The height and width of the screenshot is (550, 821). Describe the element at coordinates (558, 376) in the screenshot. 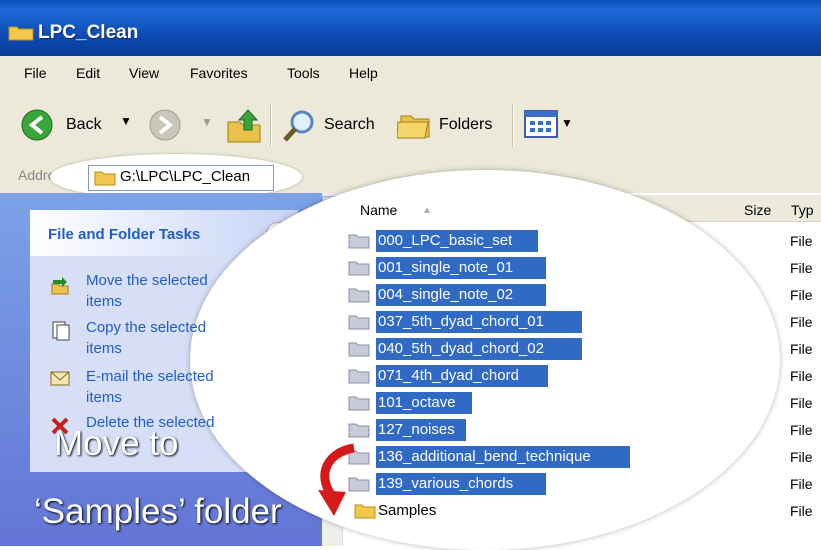

I see `list-item: 071_4th_dyad_chord` at that location.